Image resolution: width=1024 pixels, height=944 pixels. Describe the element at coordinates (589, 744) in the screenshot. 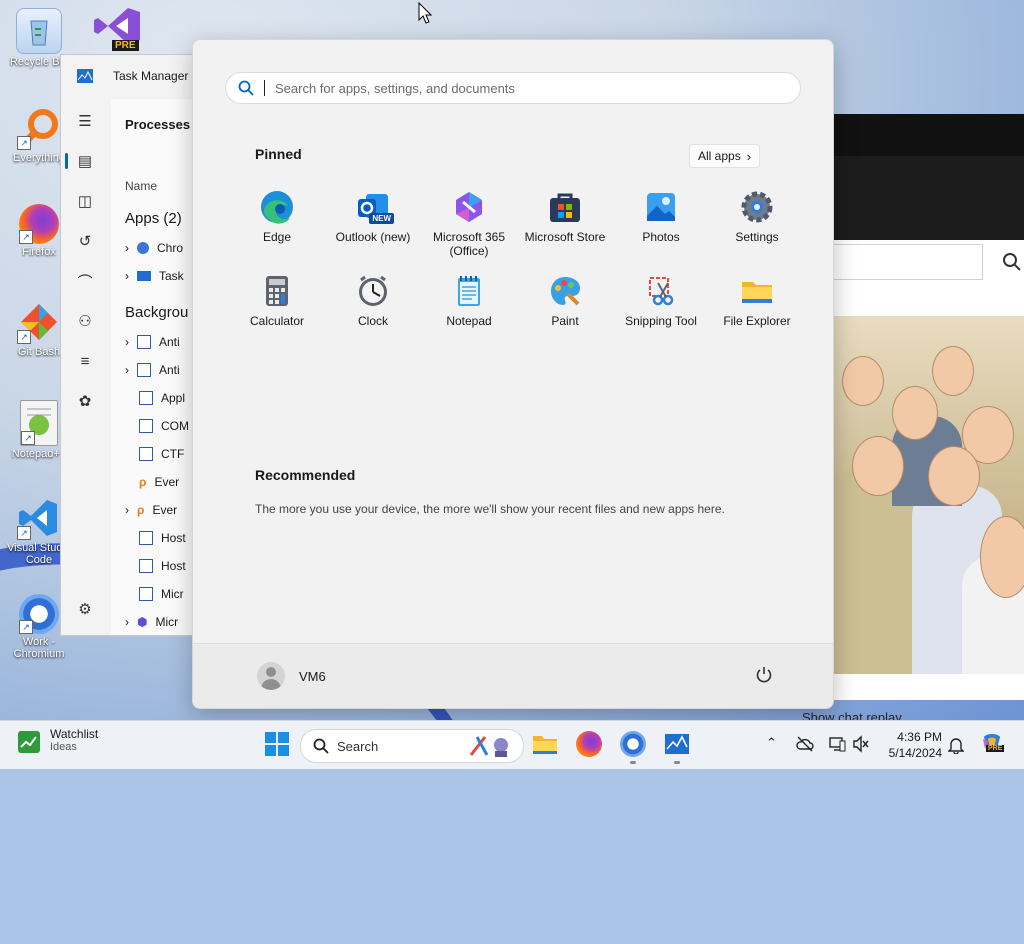

I see `firefox-icon` at that location.